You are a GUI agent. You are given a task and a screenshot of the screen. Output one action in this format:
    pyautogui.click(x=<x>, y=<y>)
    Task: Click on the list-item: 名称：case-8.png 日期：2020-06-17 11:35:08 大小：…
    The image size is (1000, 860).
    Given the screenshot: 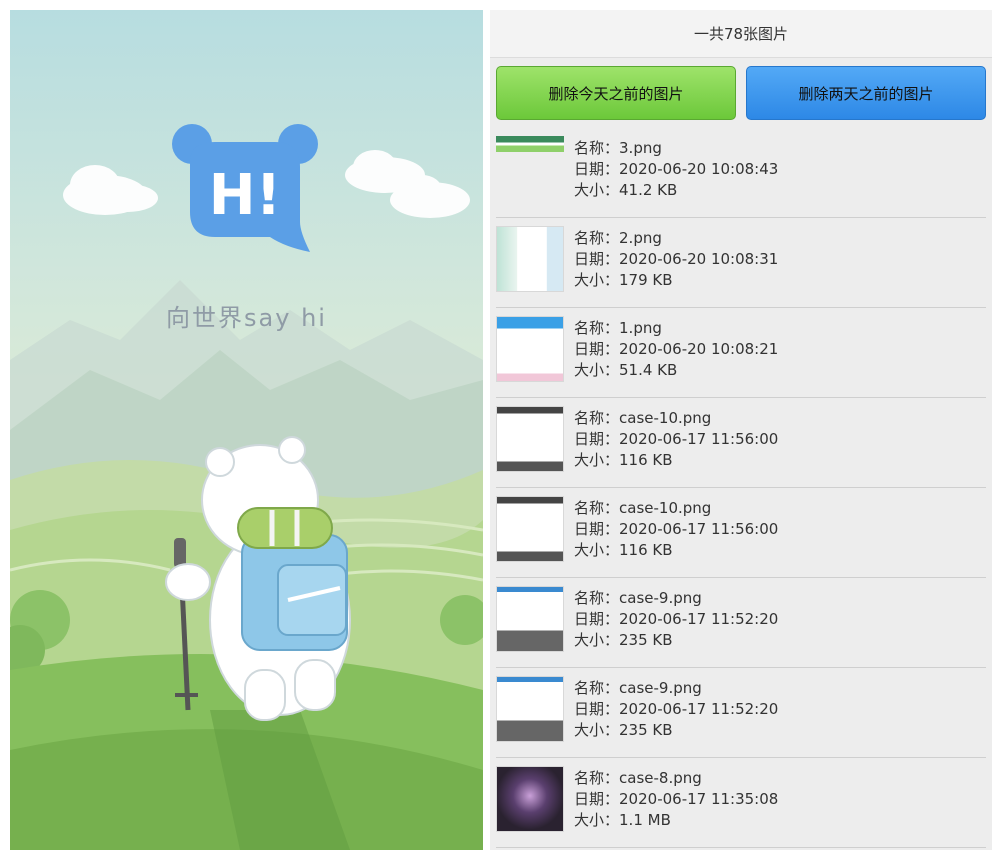 What is the action you would take?
    pyautogui.click(x=741, y=803)
    